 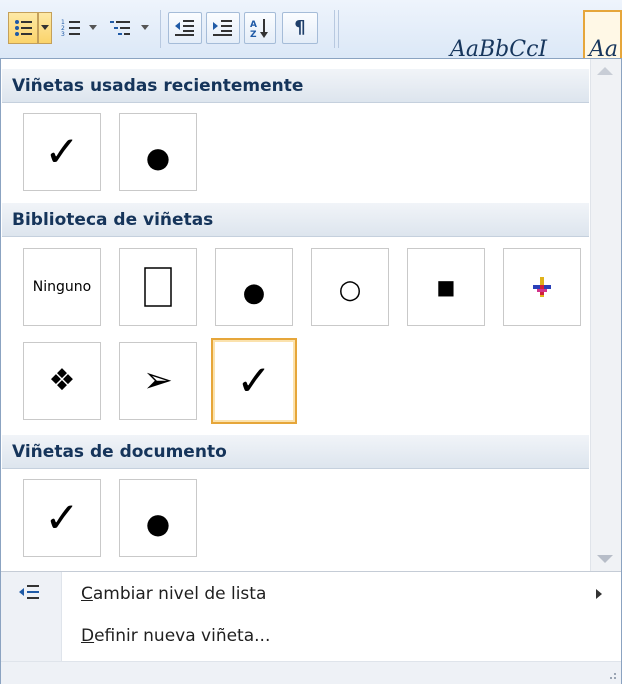 I want to click on show-formatting-button: ¶, so click(x=300, y=28).